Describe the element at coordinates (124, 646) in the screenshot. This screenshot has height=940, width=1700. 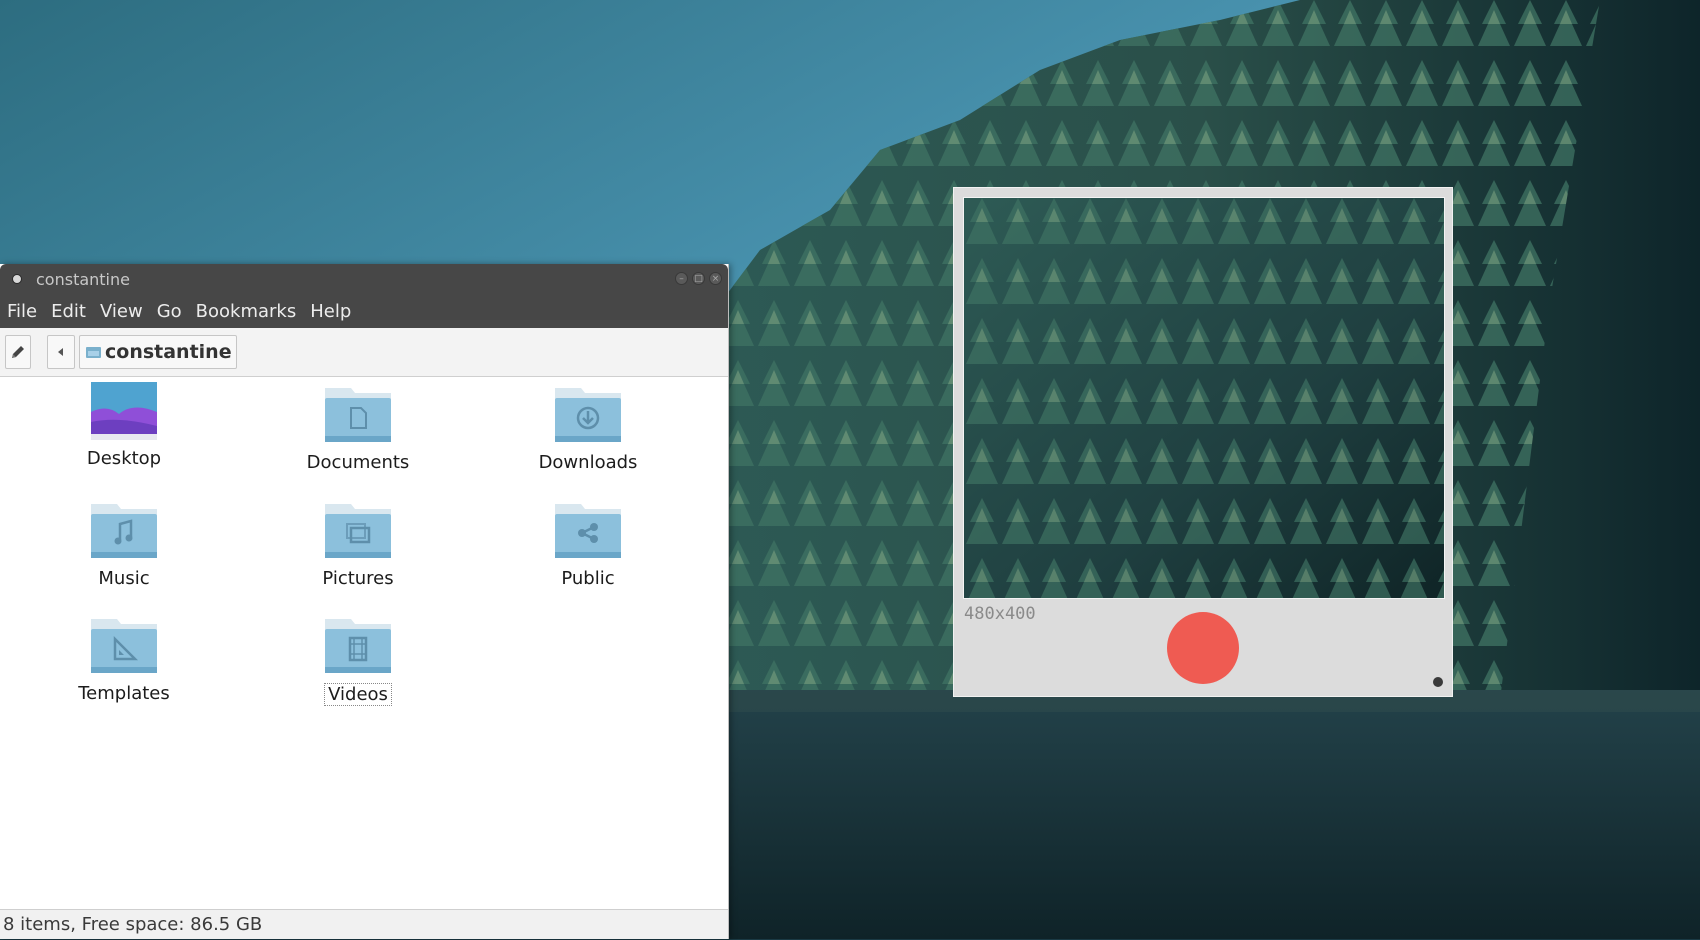
I see `set-square-icon` at that location.